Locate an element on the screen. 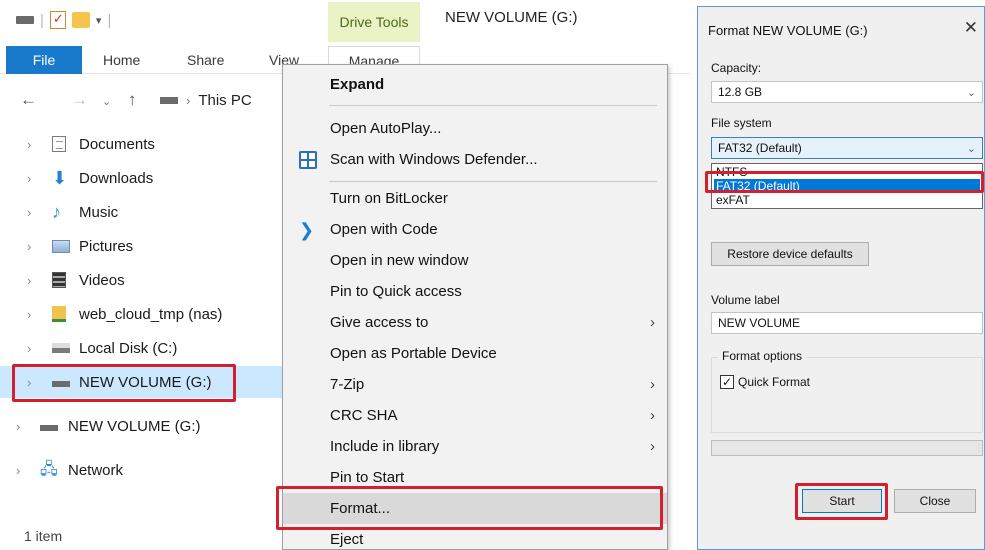 The width and height of the screenshot is (985, 550). up-arrow-icon: ↑ is located at coordinates (132, 100).